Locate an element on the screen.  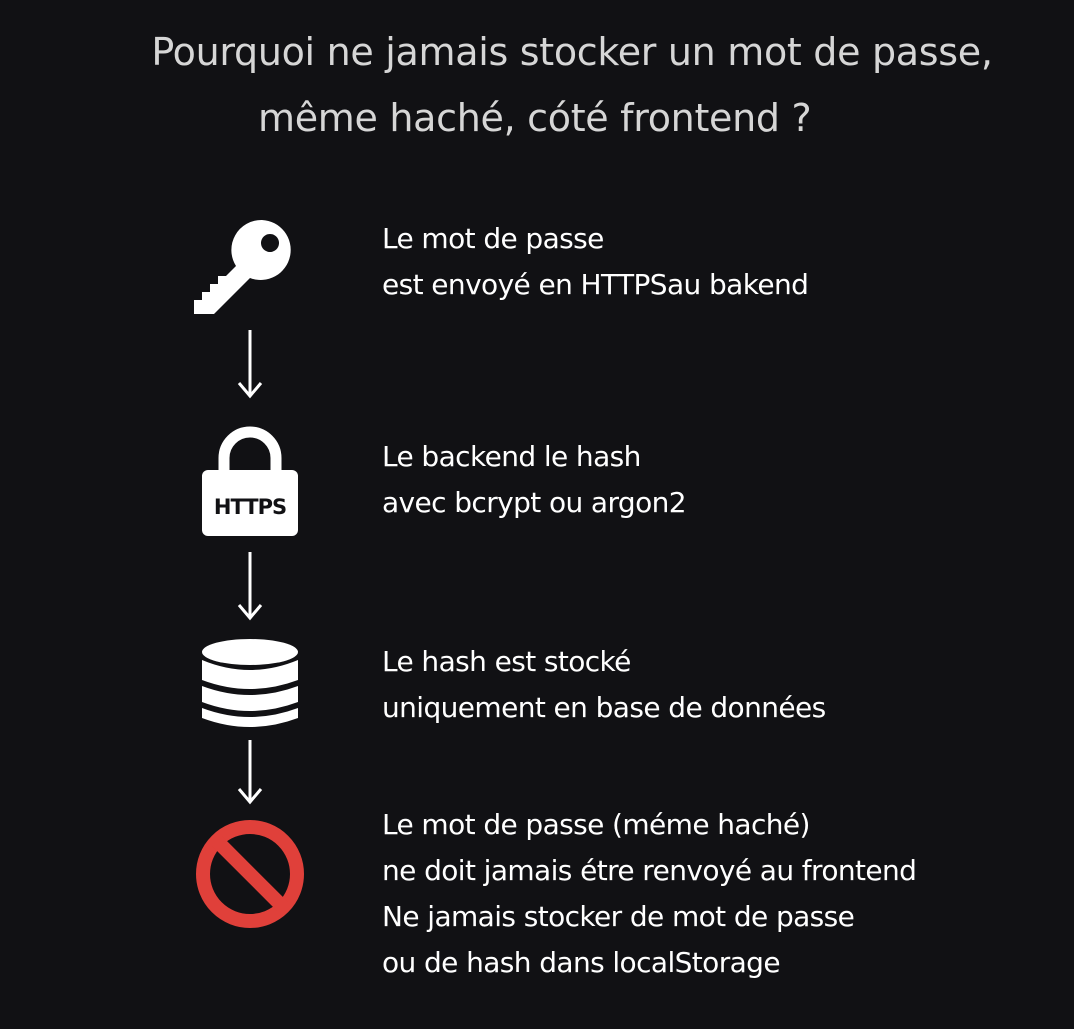
title-line-2: même haché, cóté frontend ? is located at coordinates (535, 118).